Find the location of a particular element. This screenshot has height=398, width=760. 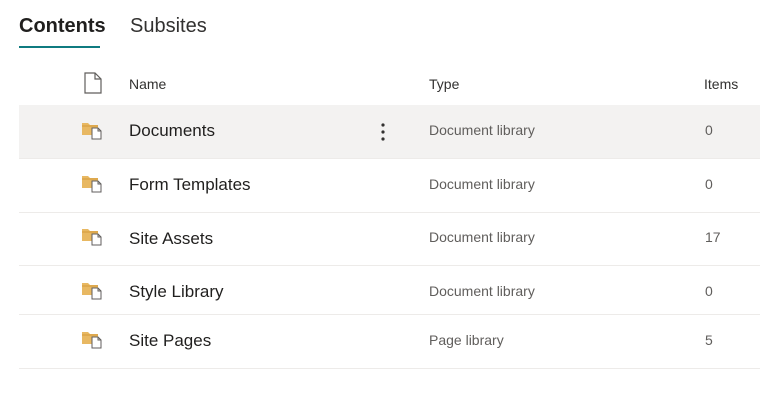

more-options-icon is located at coordinates (383, 132).